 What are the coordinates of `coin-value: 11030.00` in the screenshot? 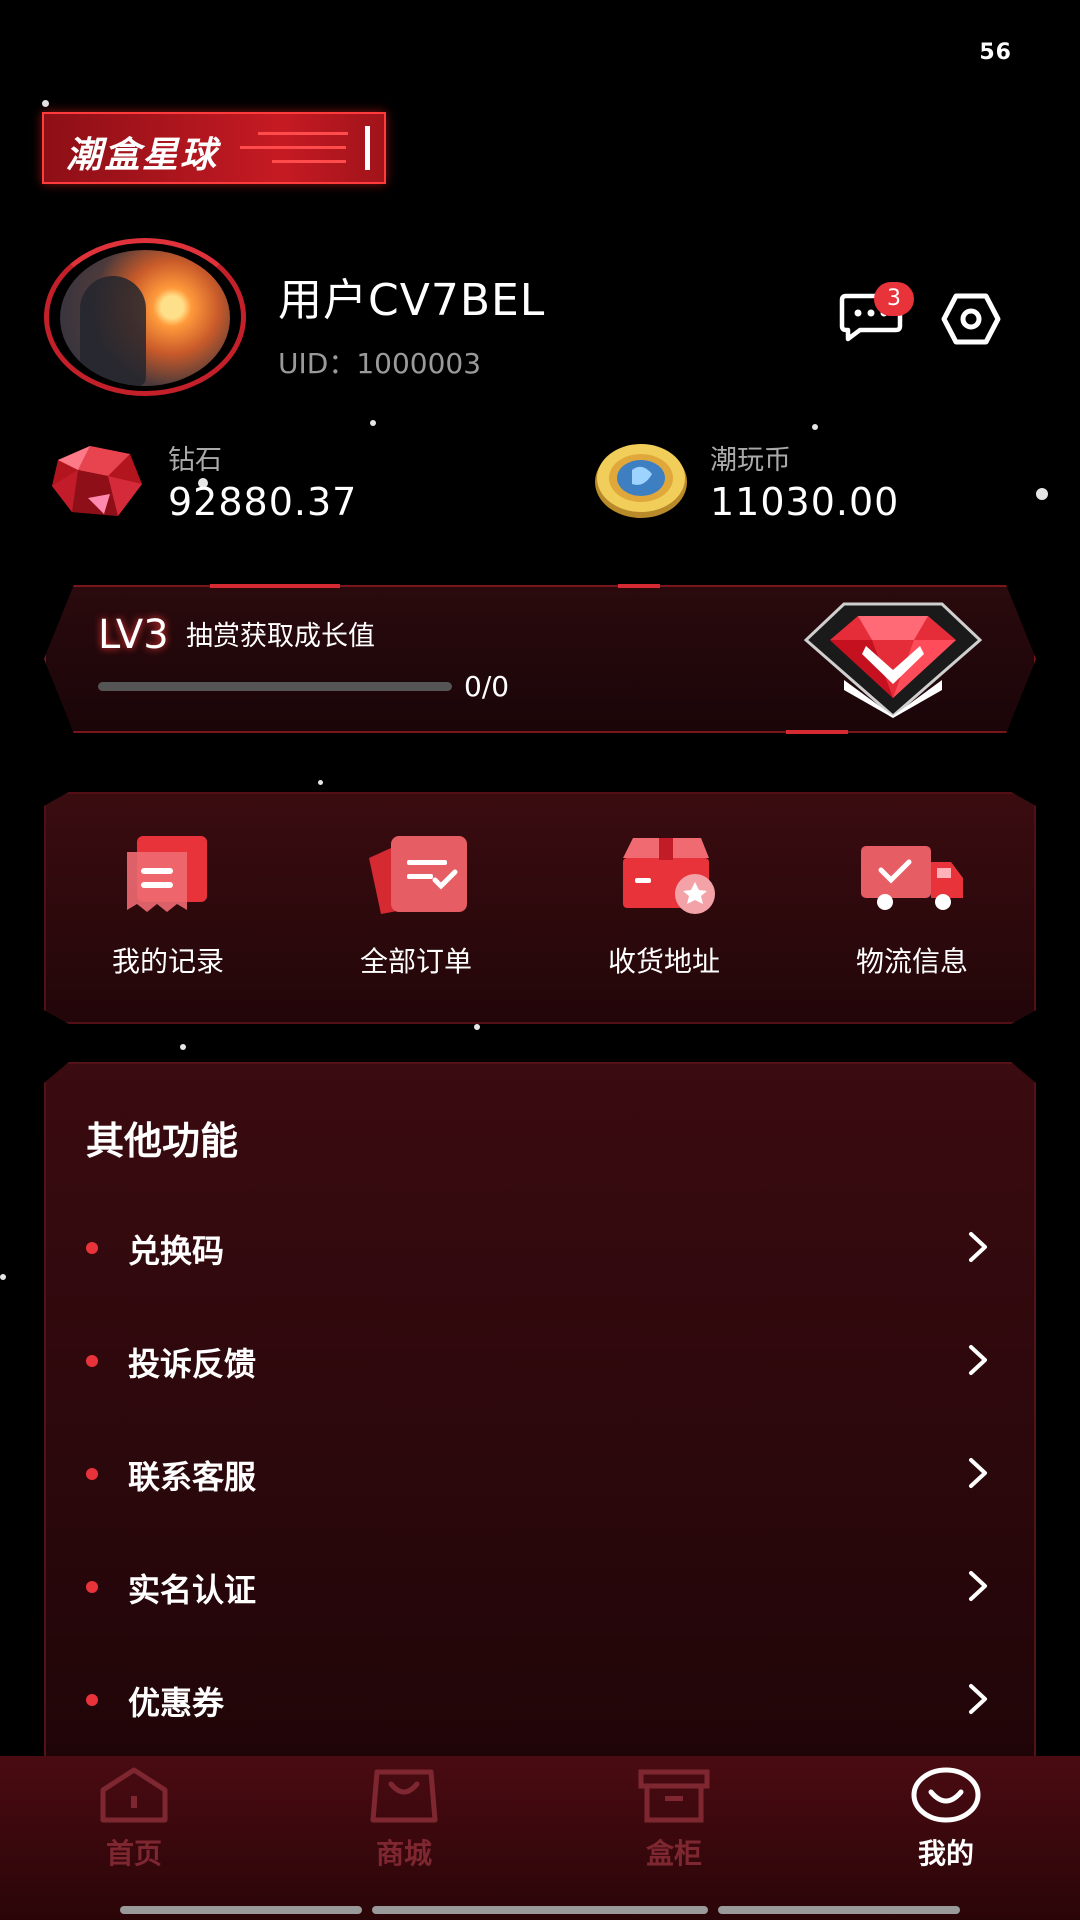 It's located at (805, 502).